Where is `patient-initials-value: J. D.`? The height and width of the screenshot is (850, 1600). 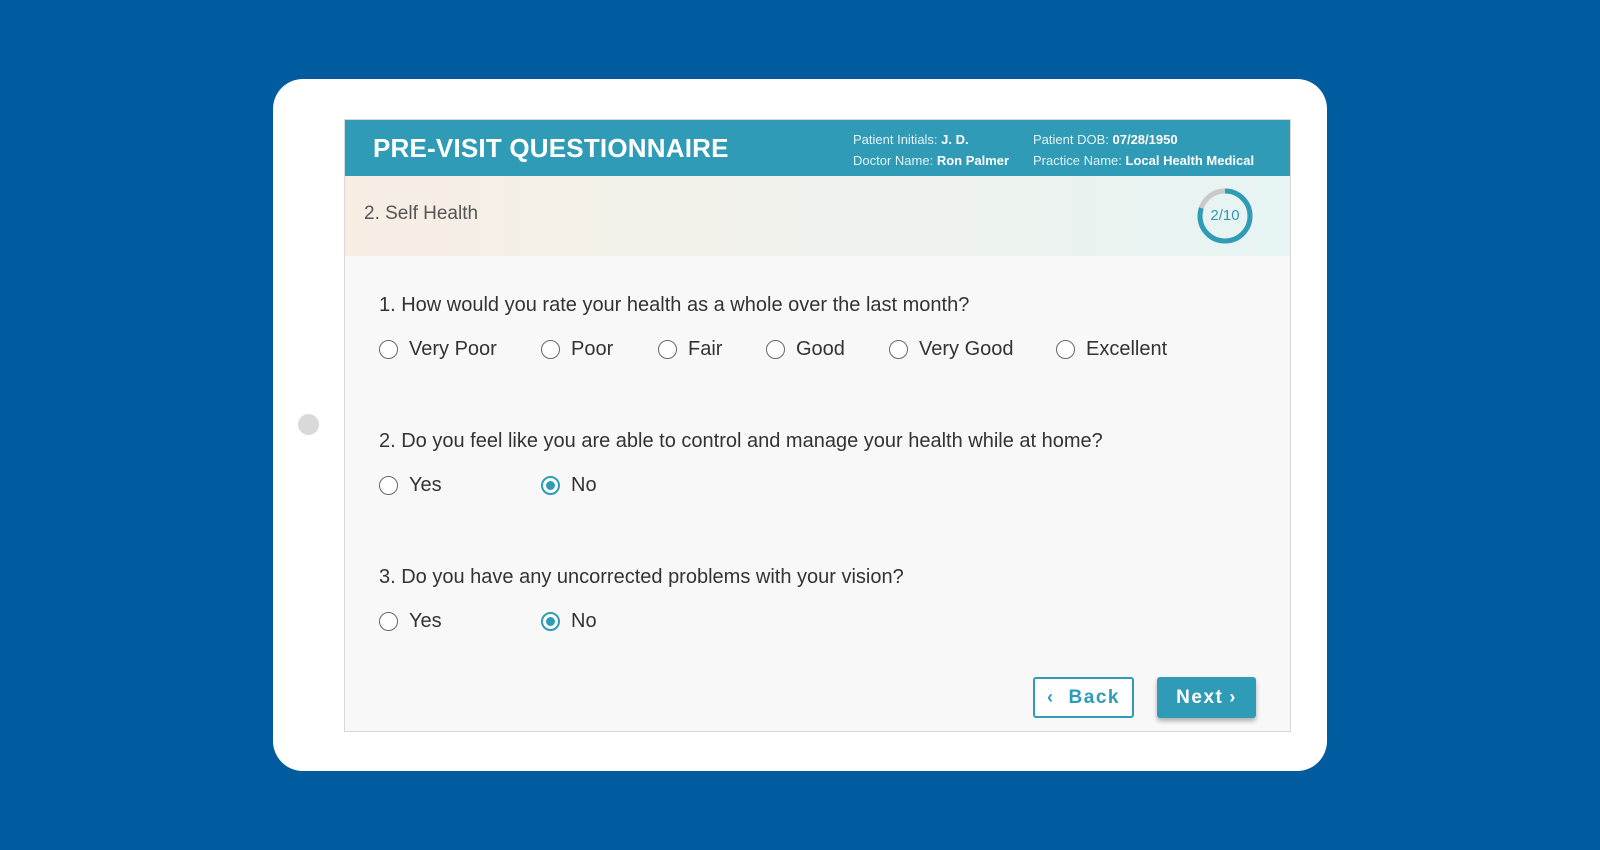 patient-initials-value: J. D. is located at coordinates (955, 139).